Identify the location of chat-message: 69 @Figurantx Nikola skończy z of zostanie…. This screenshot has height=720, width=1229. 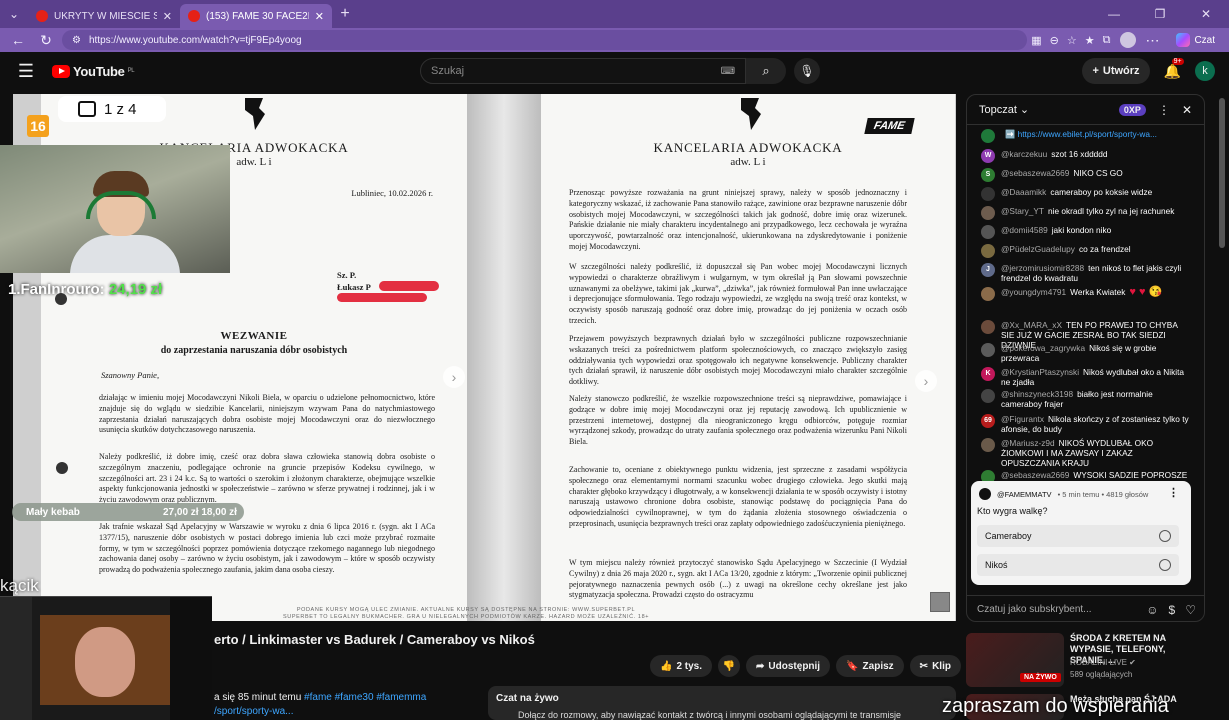
(1086, 424).